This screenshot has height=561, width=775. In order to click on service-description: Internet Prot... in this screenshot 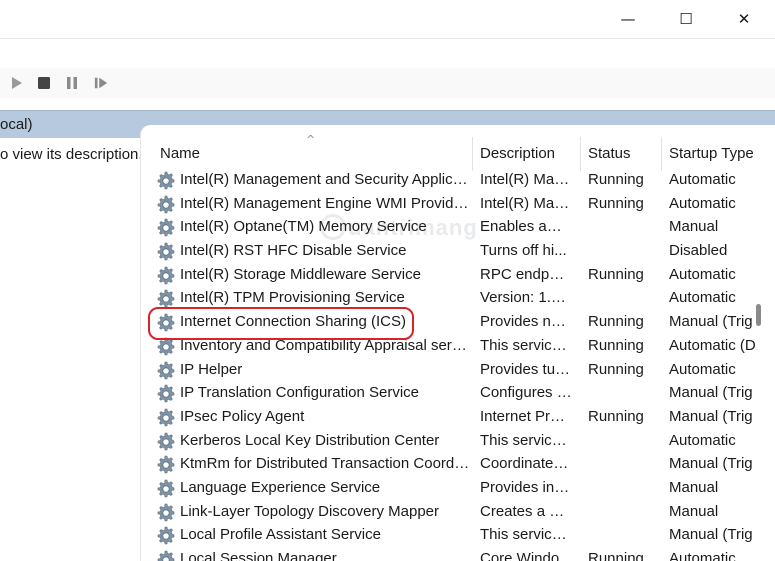, I will do `click(526, 416)`.